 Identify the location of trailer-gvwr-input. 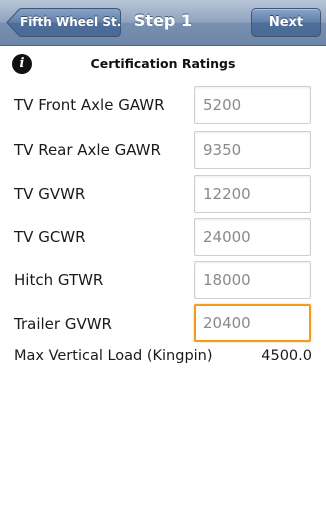
(252, 323).